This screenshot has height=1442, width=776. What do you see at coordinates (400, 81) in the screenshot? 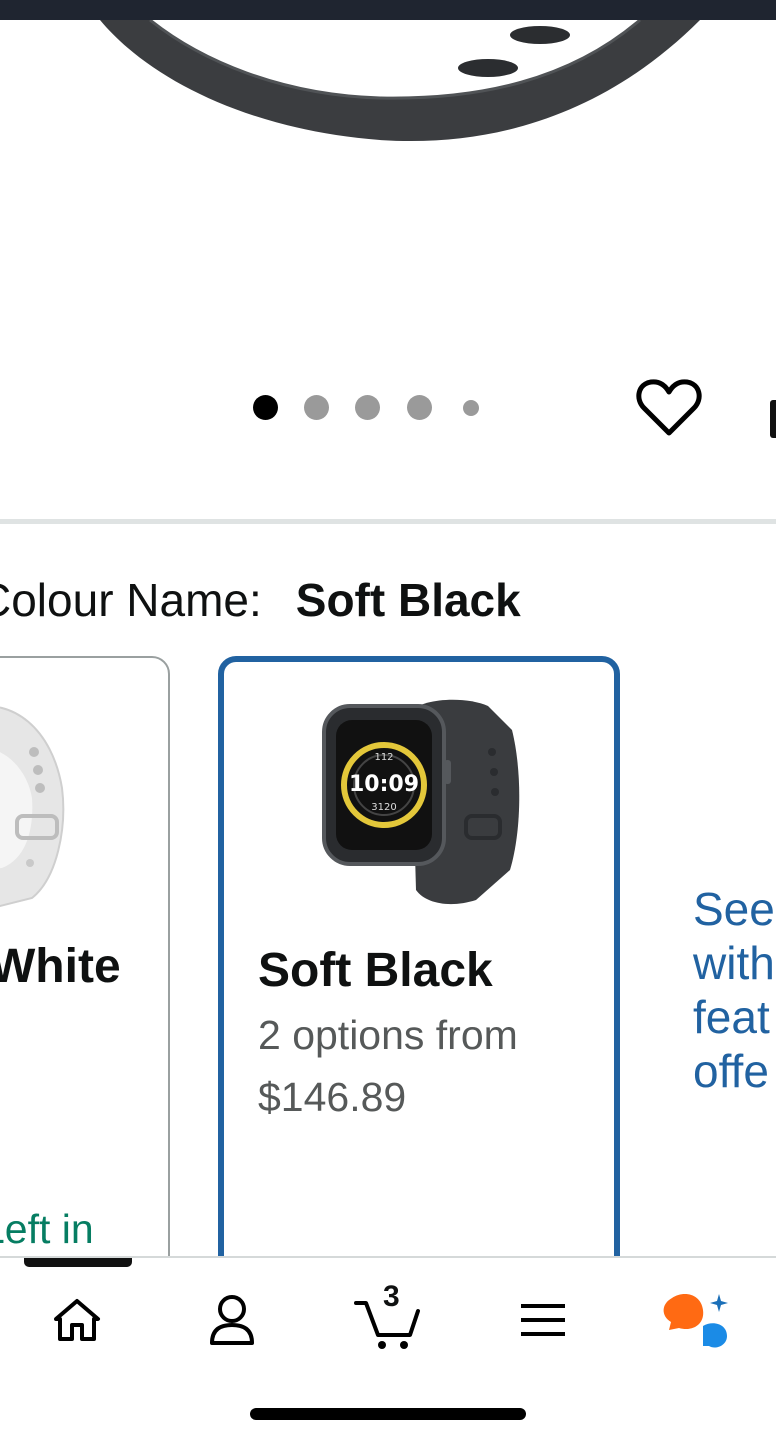
I see `product-image-watch-strap` at bounding box center [400, 81].